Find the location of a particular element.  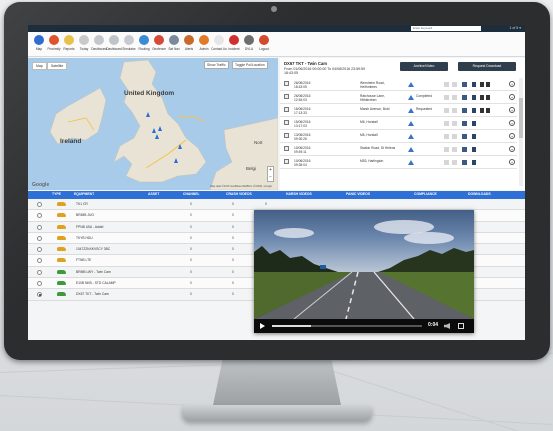

column-header: TYPE is located at coordinates (56, 194).